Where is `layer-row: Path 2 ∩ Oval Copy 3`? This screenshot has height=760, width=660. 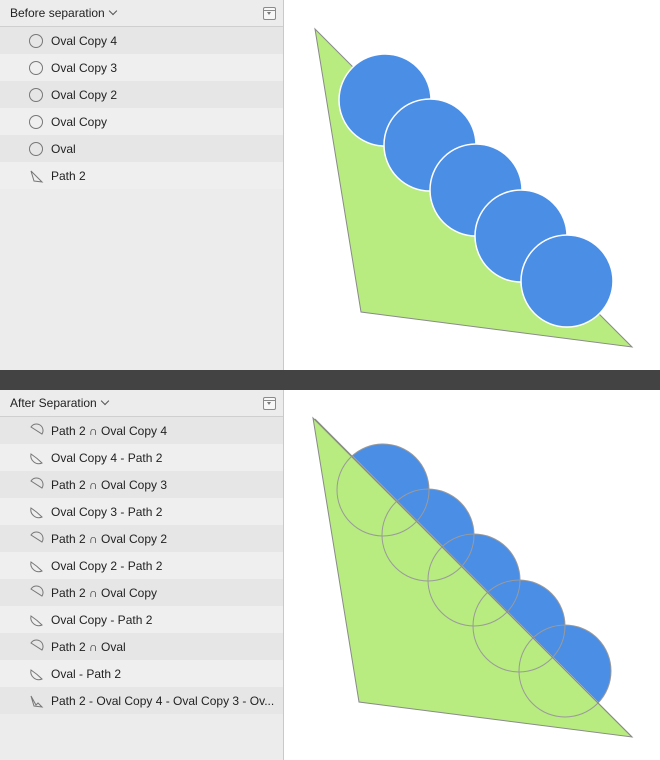
layer-row: Path 2 ∩ Oval Copy 3 is located at coordinates (141, 484).